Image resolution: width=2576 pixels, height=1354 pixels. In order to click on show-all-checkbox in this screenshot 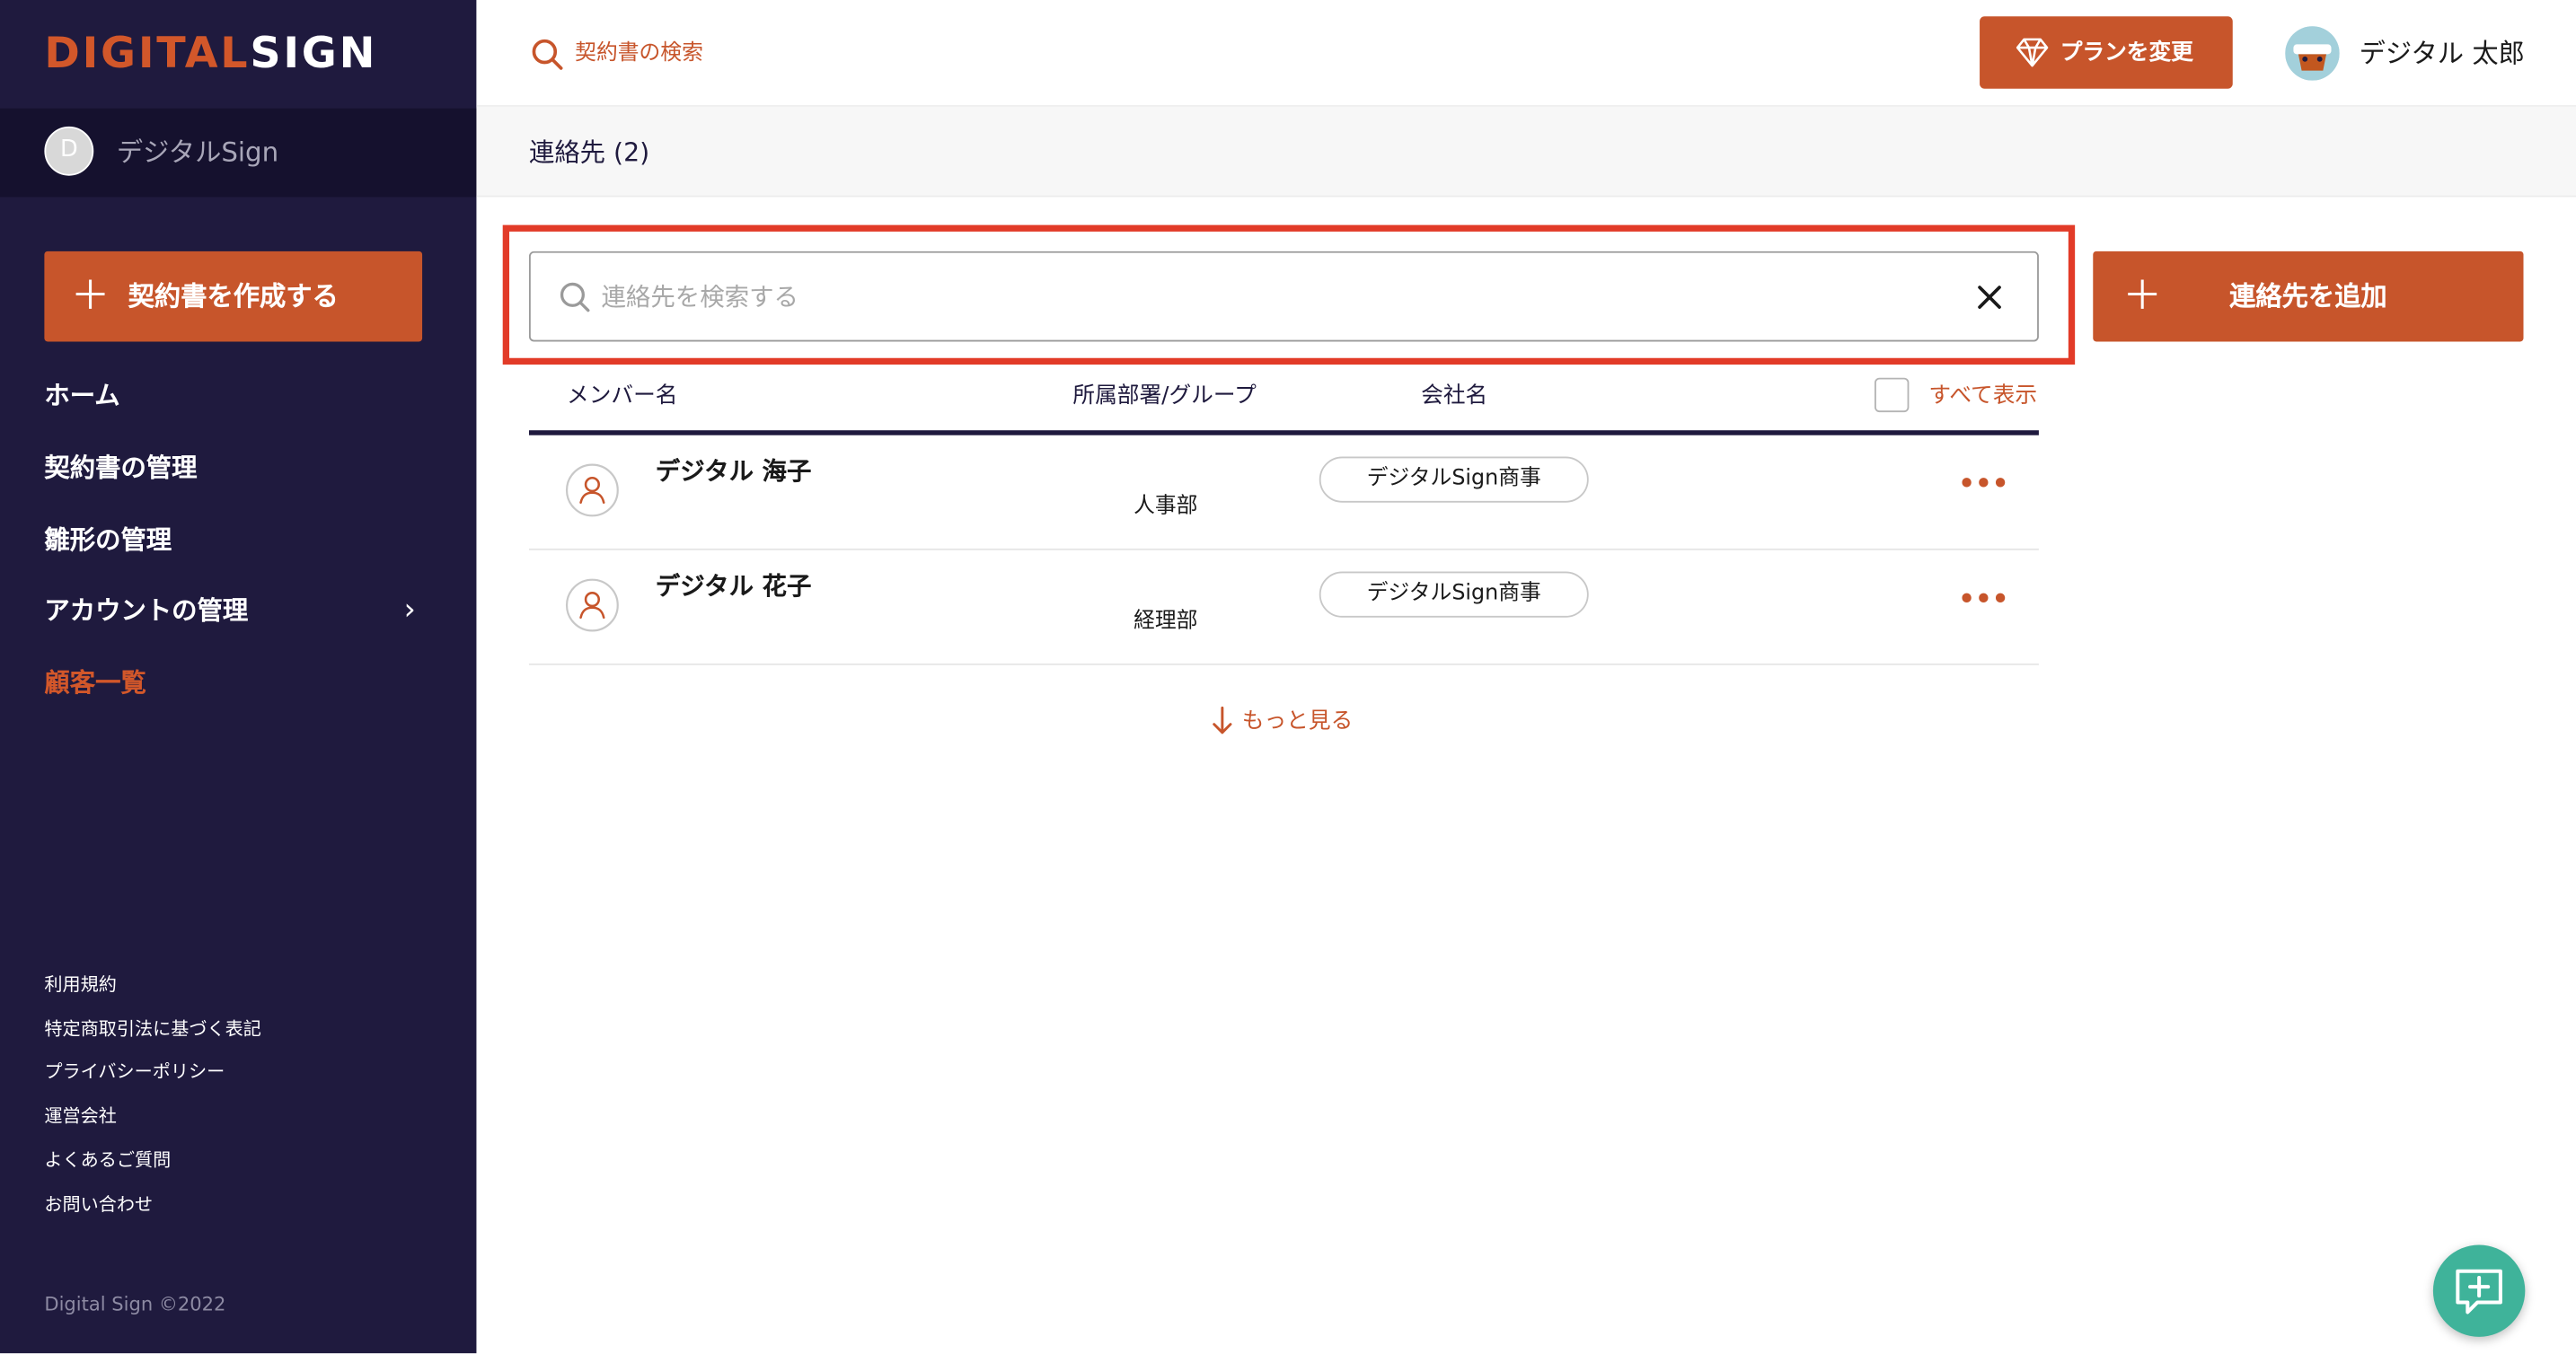, I will do `click(1893, 395)`.